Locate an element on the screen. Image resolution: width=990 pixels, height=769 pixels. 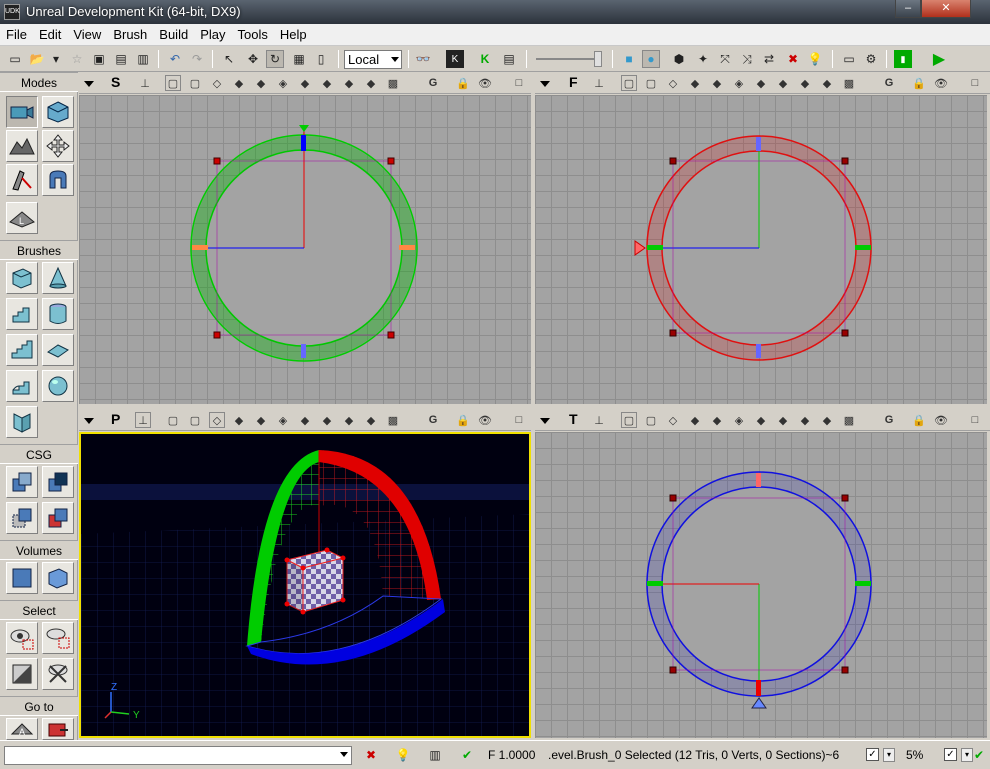
volumetric-brush-icon is located at coordinates (22, 422).